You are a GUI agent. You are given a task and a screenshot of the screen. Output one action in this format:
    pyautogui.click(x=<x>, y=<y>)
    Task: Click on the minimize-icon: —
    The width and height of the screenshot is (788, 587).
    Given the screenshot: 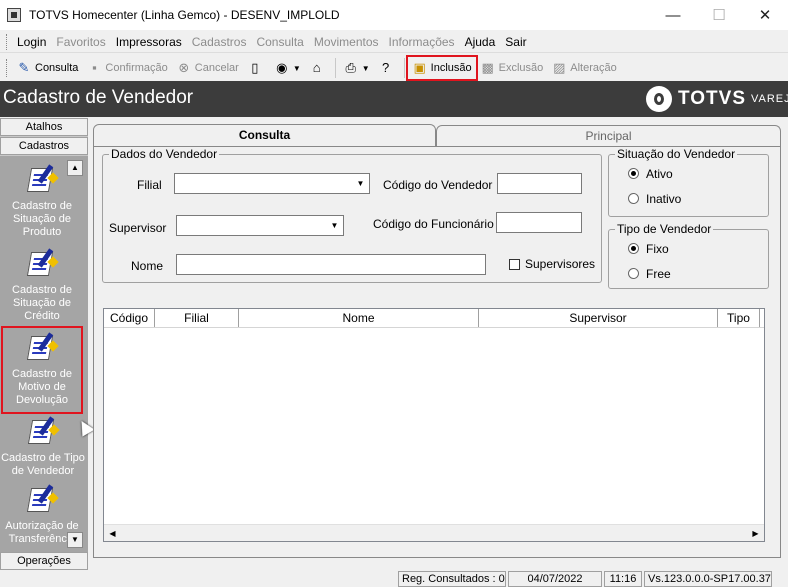 What is the action you would take?
    pyautogui.click(x=673, y=15)
    